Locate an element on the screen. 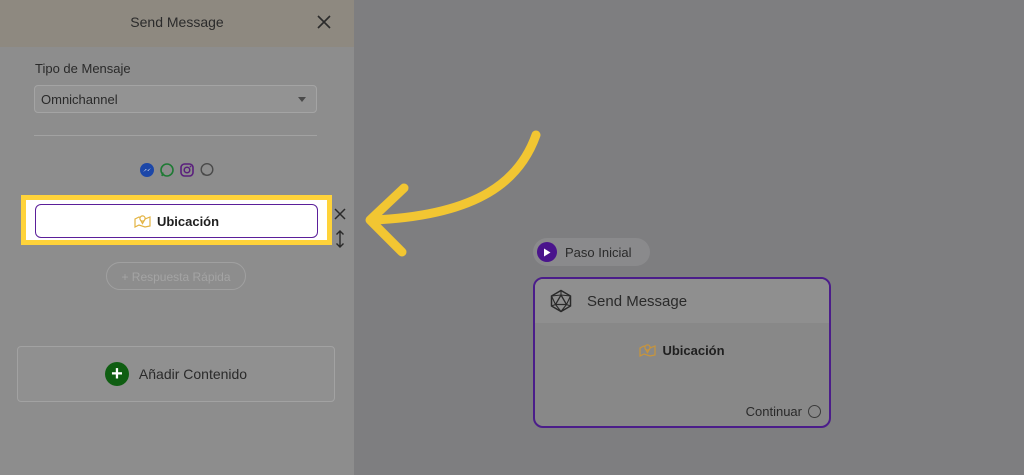  continue-label: Continuar is located at coordinates (773, 411).